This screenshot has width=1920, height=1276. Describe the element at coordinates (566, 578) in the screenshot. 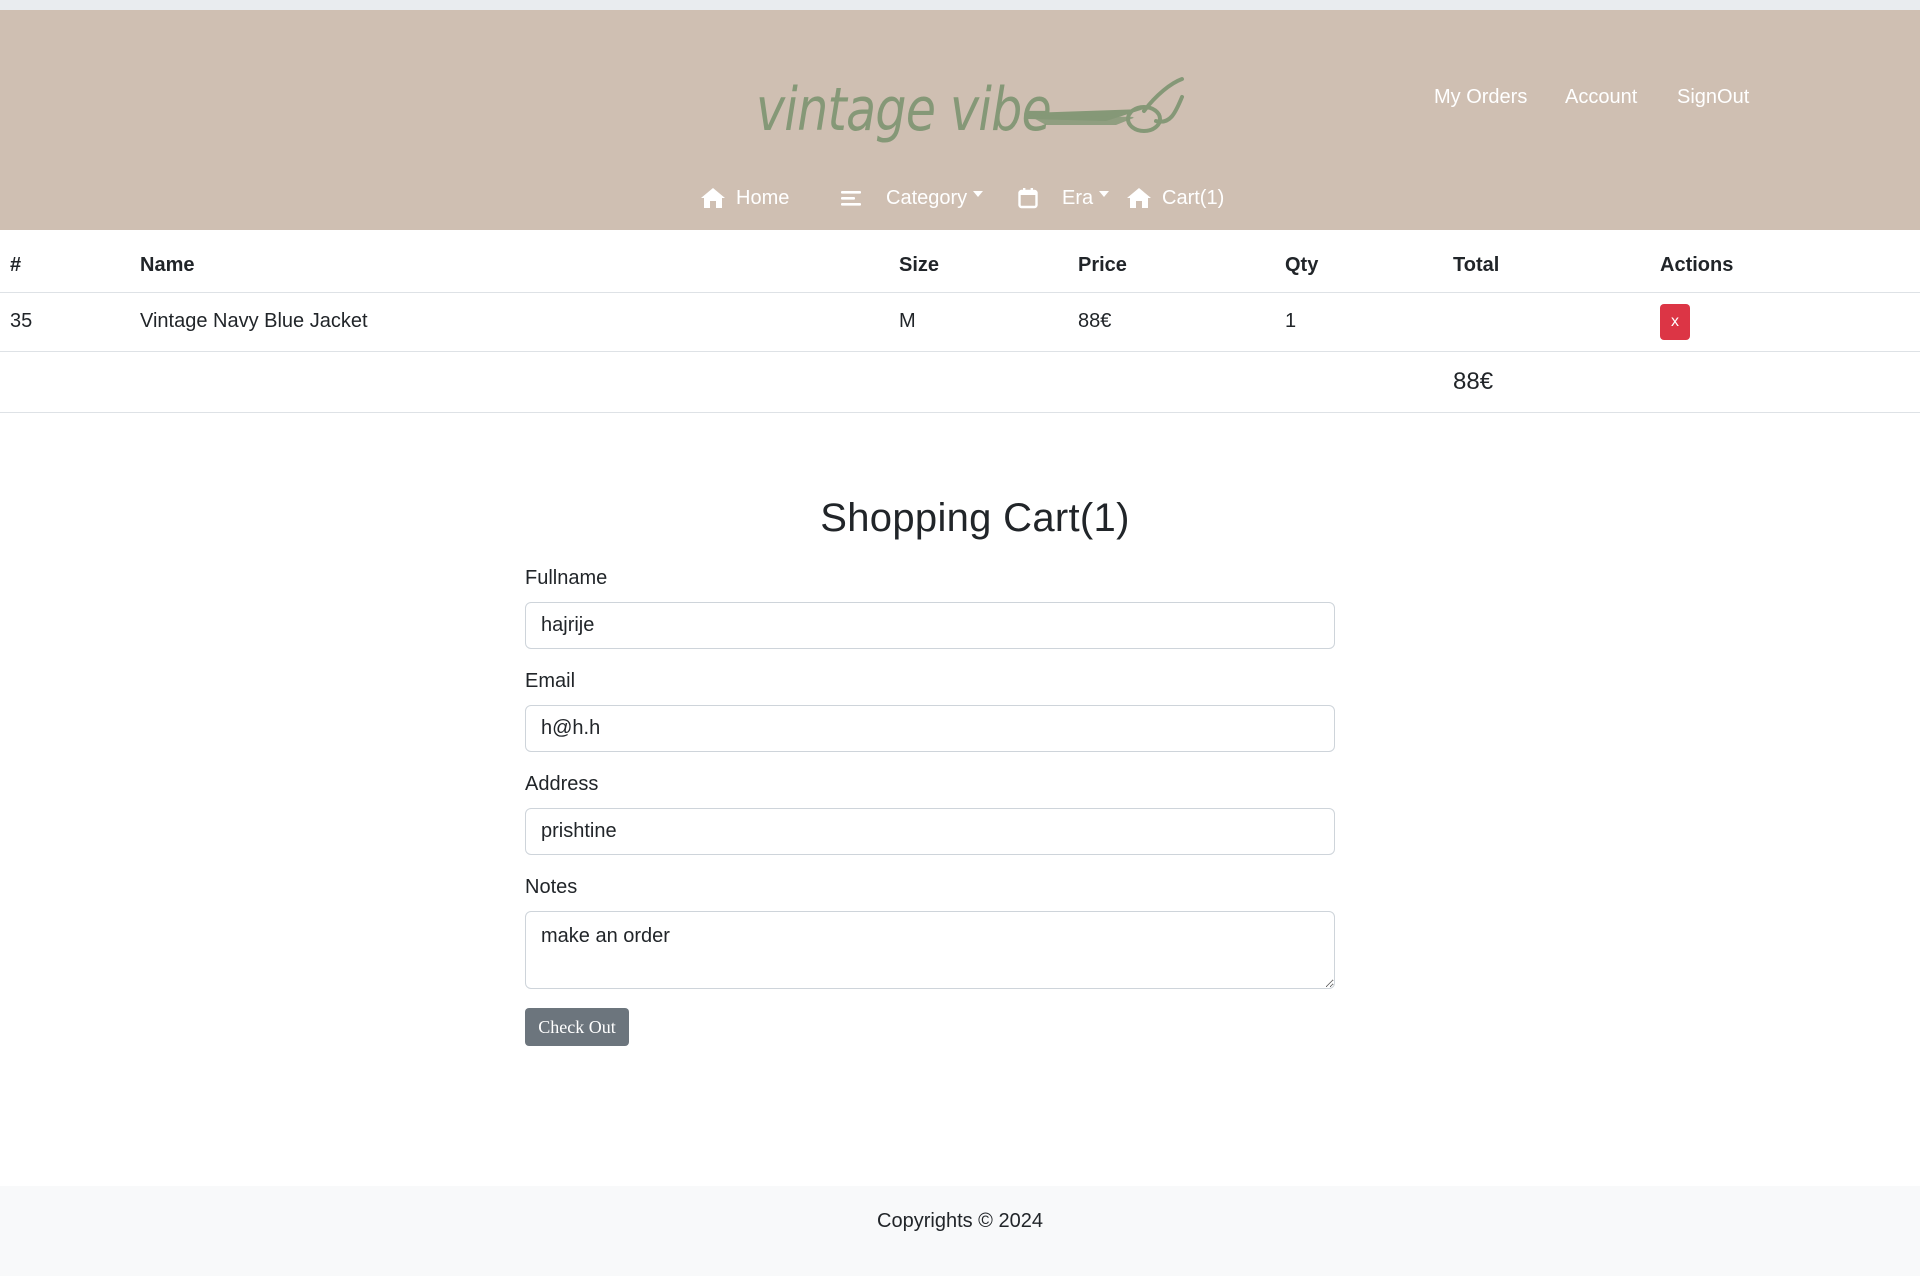

I see `fullname-label: Fullname` at that location.